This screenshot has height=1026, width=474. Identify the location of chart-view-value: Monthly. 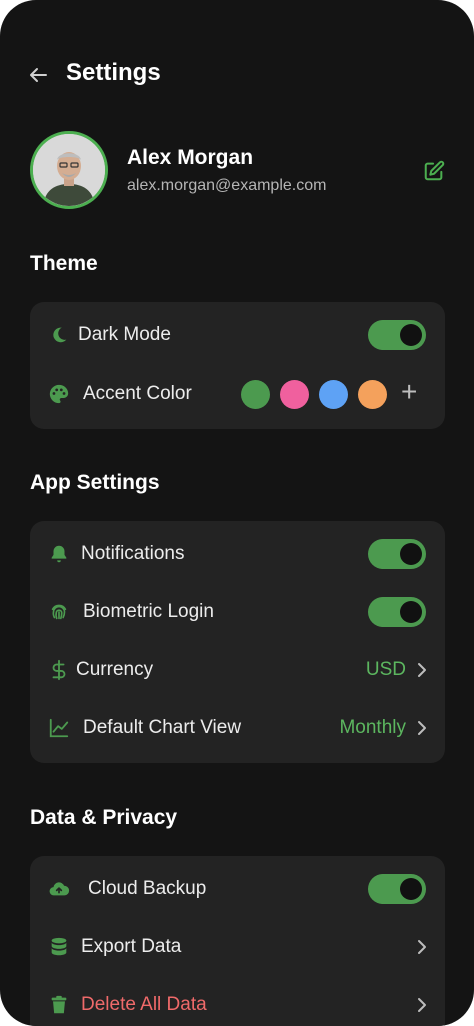
(372, 727).